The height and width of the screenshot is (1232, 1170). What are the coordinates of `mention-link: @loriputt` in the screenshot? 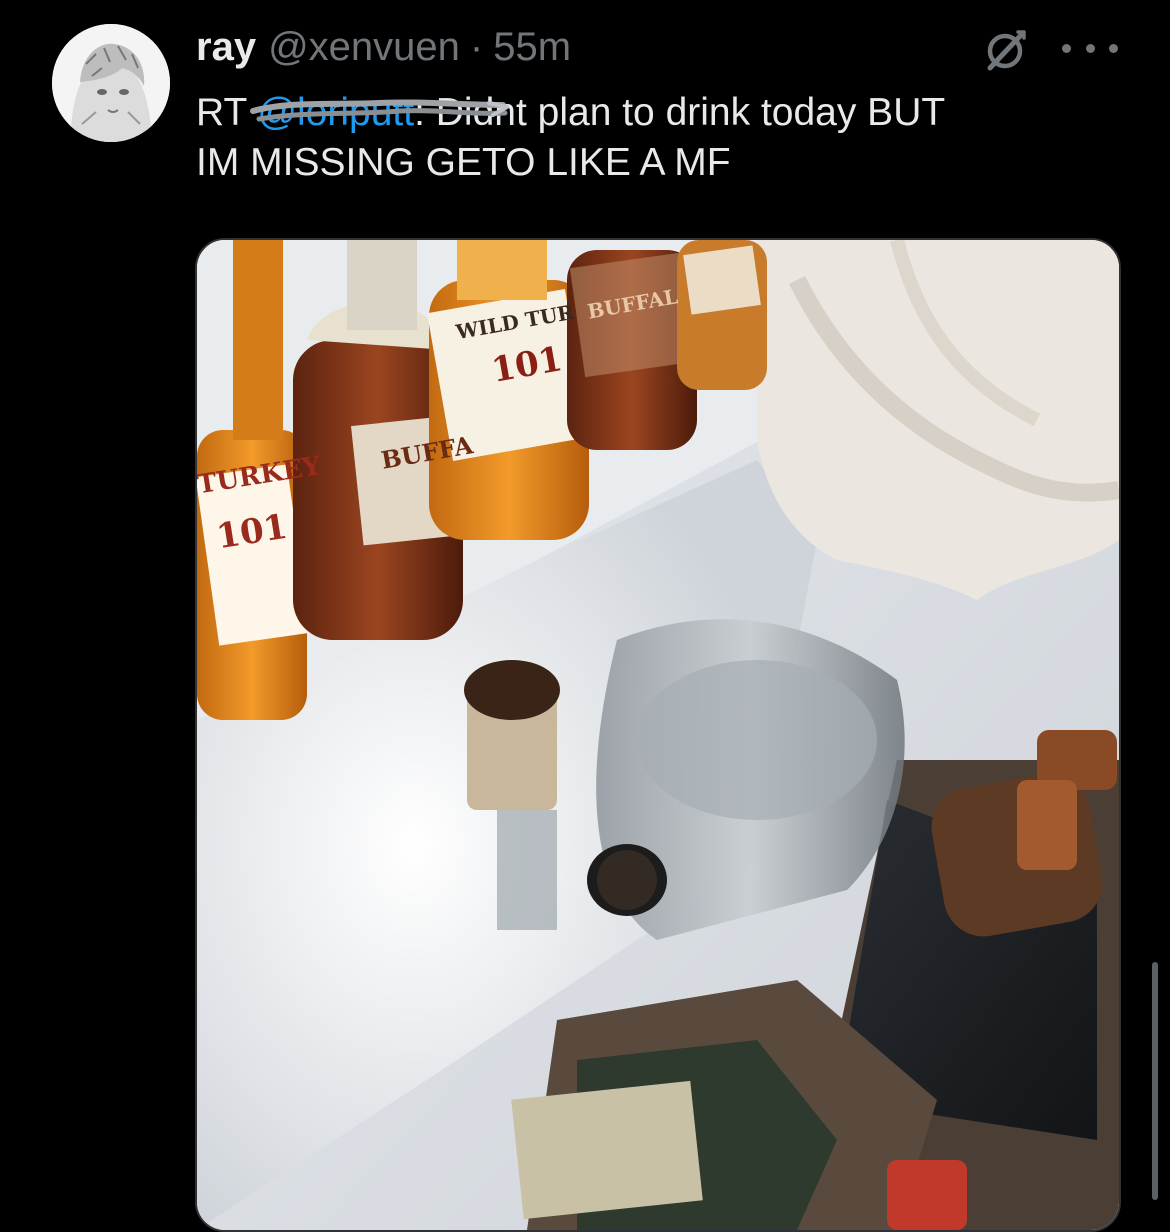 It's located at (380, 112).